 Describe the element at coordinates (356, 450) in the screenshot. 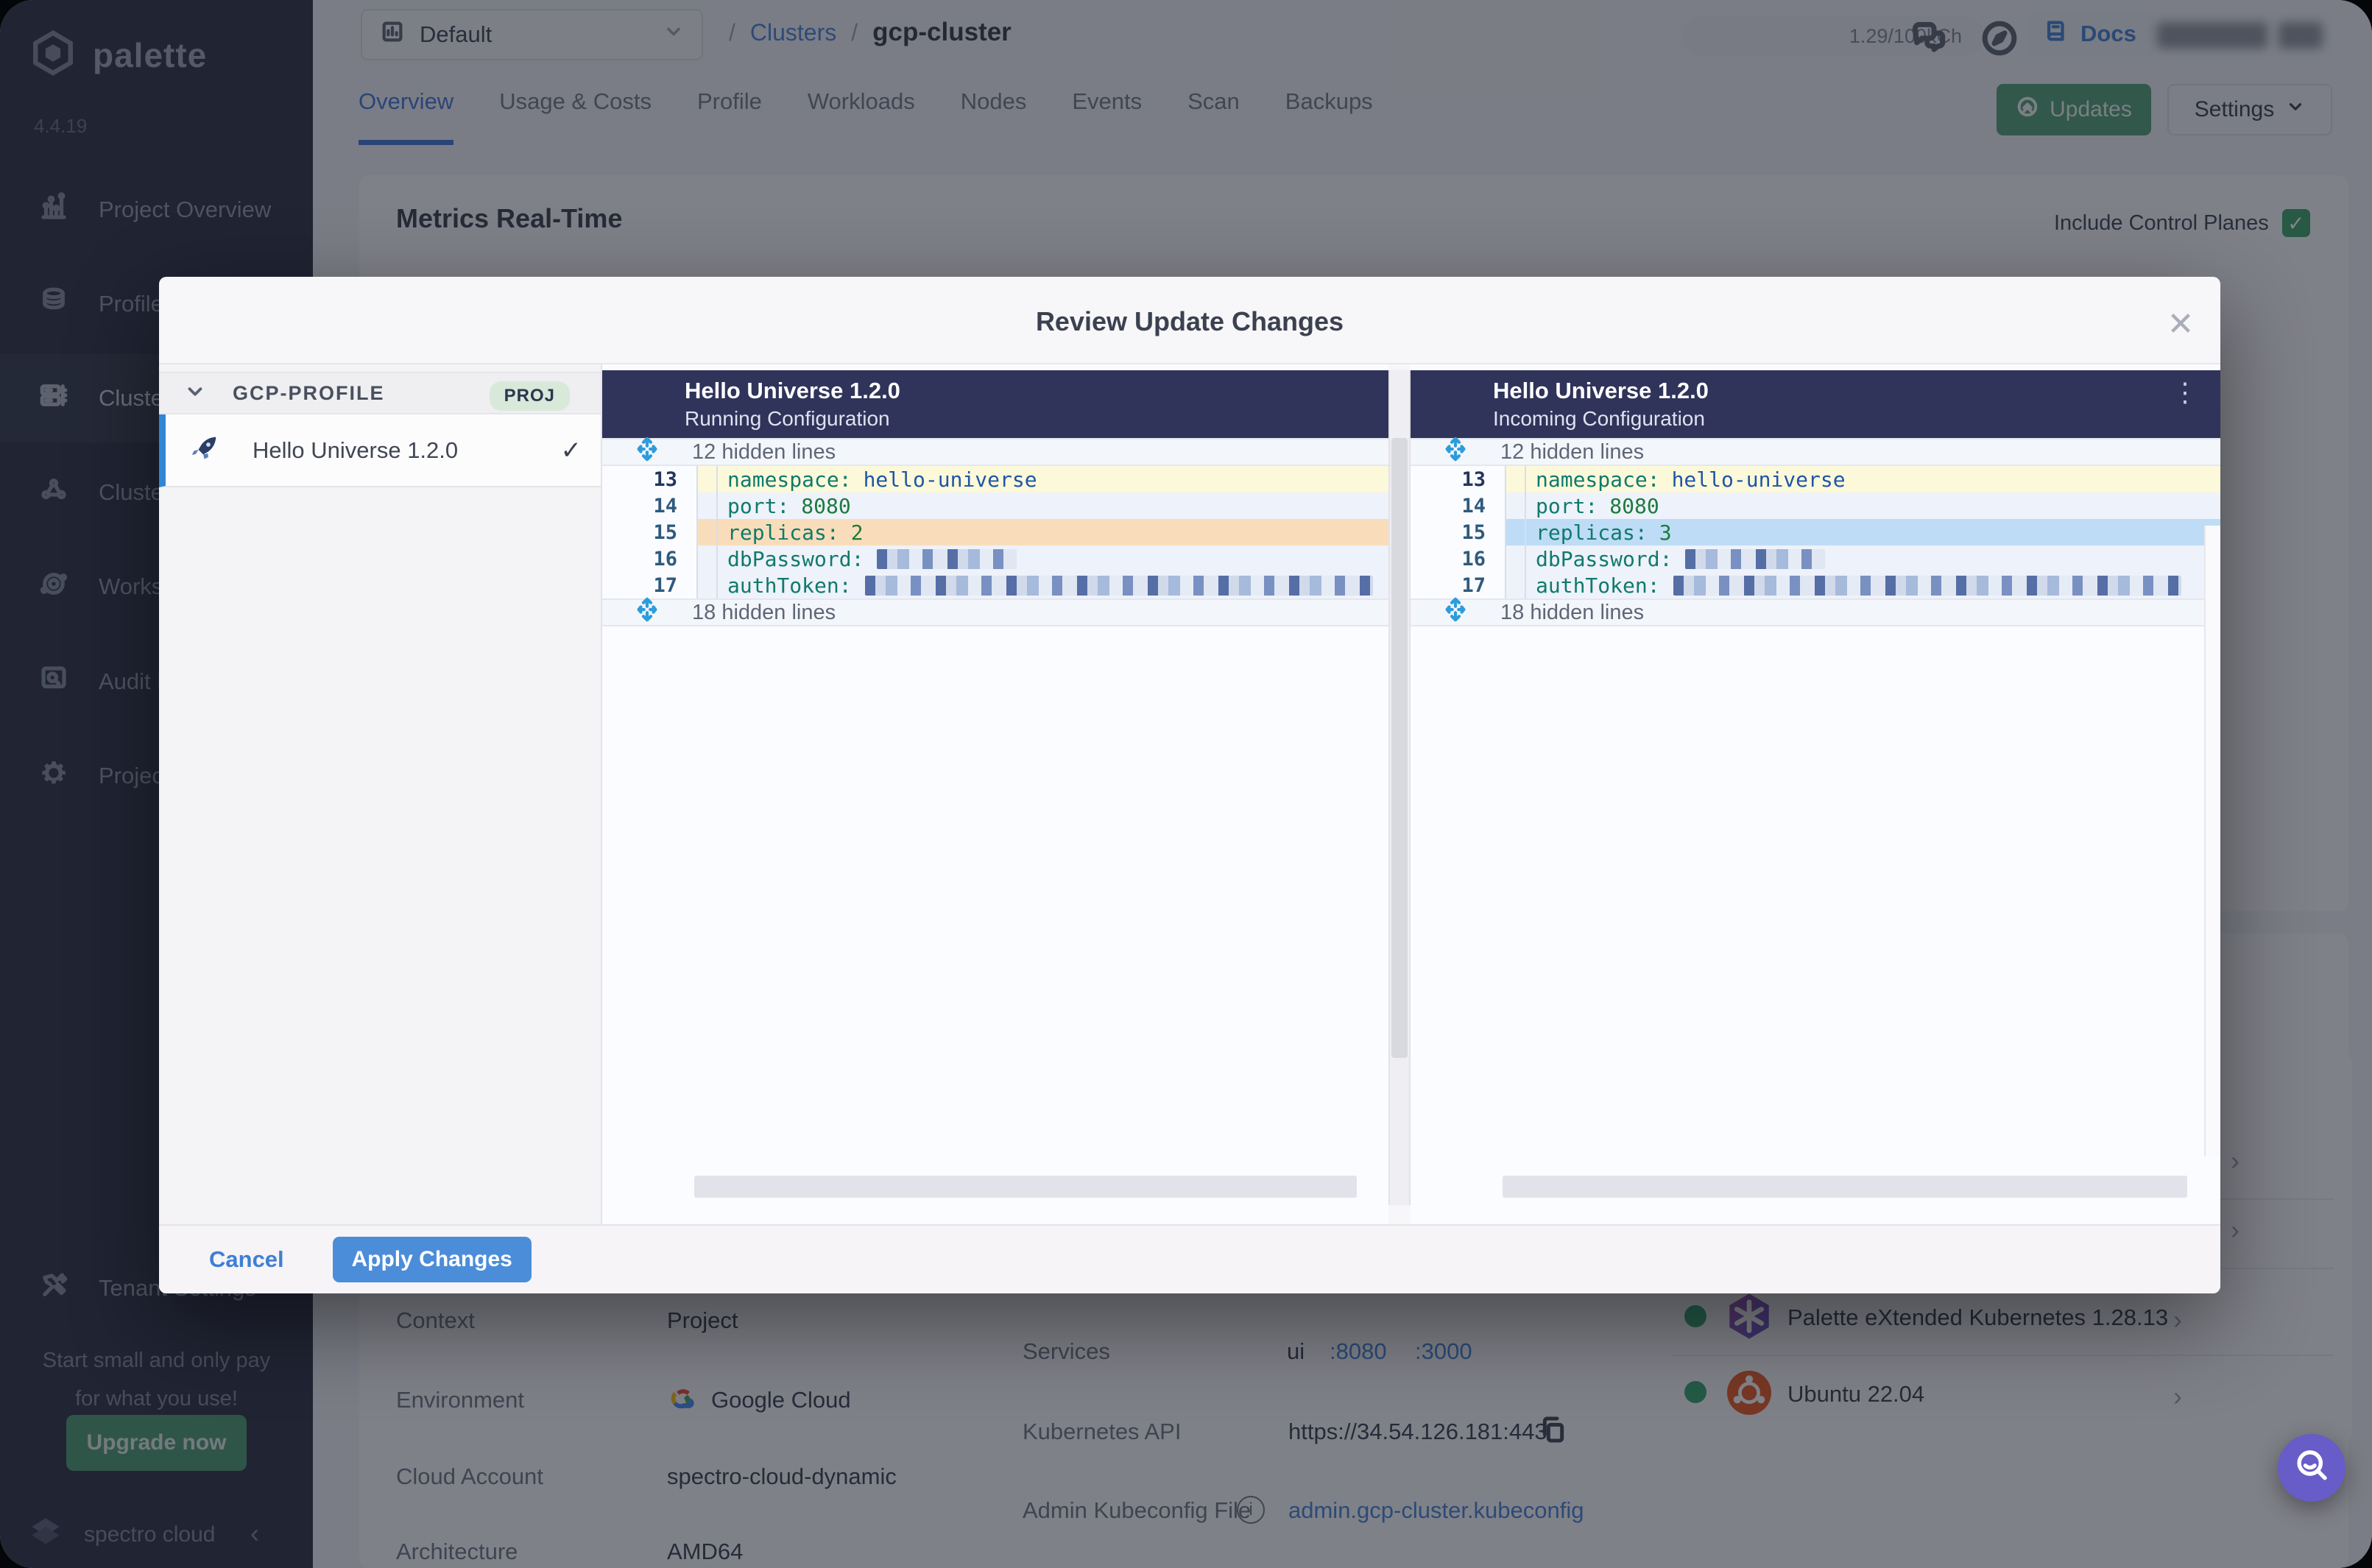

I see `pack-item-label: Hello Universe 1.2.0` at that location.